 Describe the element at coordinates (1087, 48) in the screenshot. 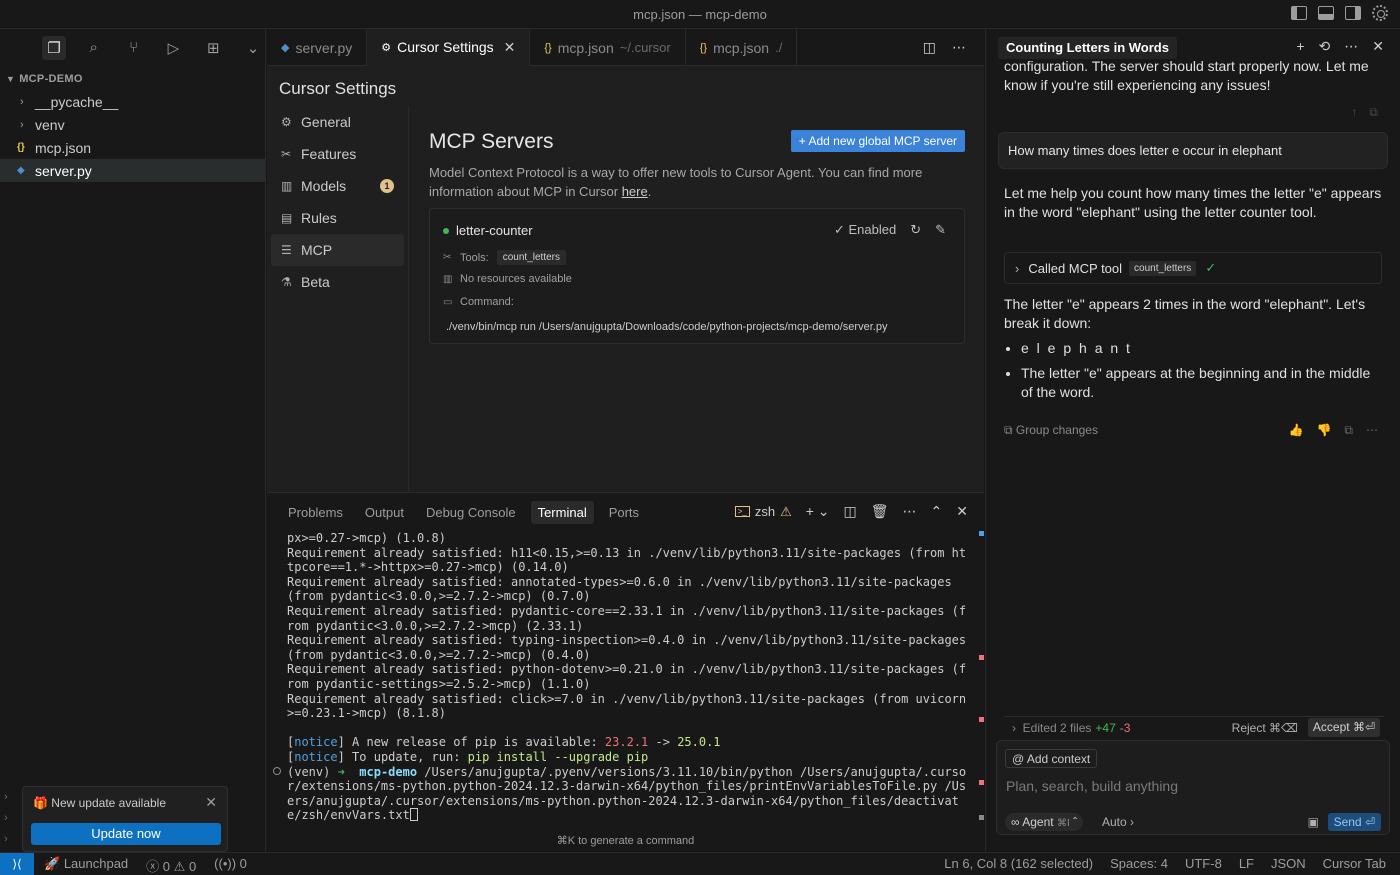

I see `chat-title-tab: Counting Letters in Words` at that location.